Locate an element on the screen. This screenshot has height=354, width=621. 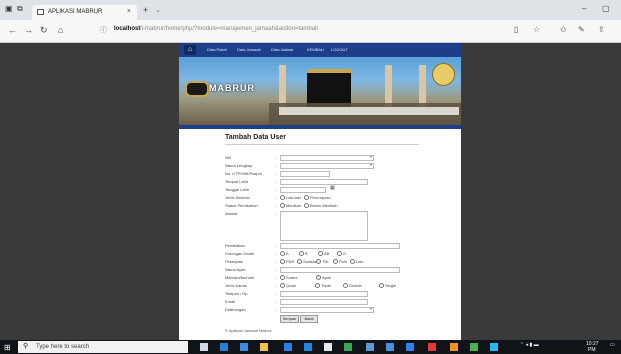
radio-label: A is located at coordinates (287, 253).